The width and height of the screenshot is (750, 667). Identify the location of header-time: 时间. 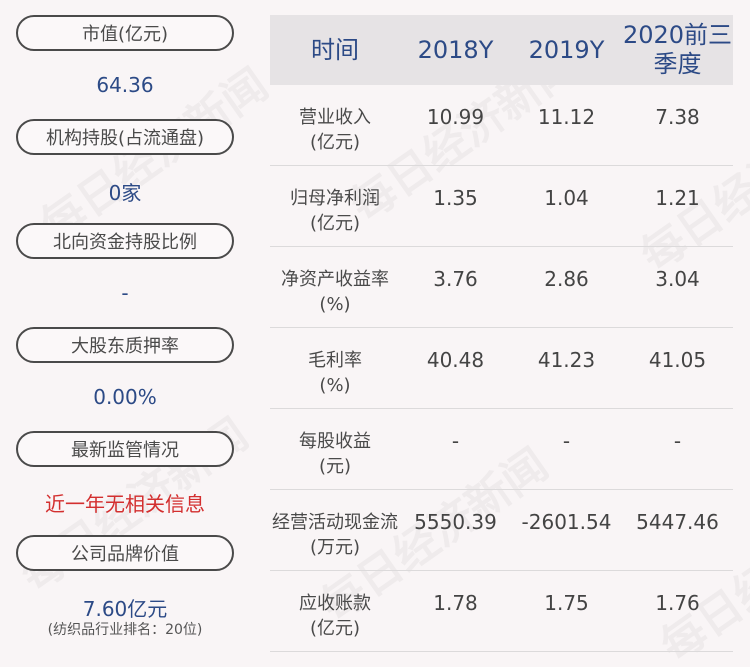
(335, 49).